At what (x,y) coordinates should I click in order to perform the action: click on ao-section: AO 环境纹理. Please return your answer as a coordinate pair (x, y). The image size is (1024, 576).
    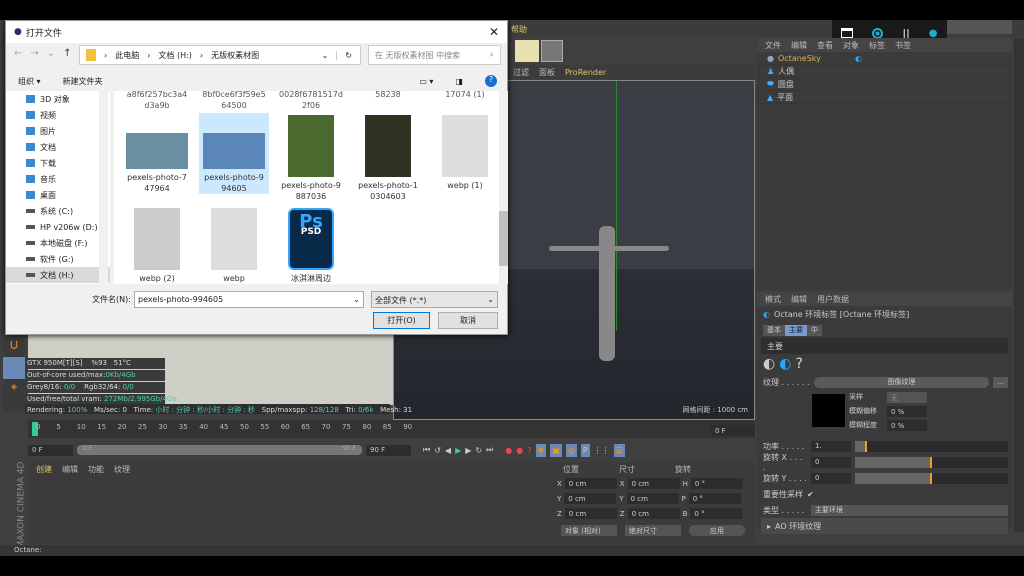
    Looking at the image, I should click on (798, 526).